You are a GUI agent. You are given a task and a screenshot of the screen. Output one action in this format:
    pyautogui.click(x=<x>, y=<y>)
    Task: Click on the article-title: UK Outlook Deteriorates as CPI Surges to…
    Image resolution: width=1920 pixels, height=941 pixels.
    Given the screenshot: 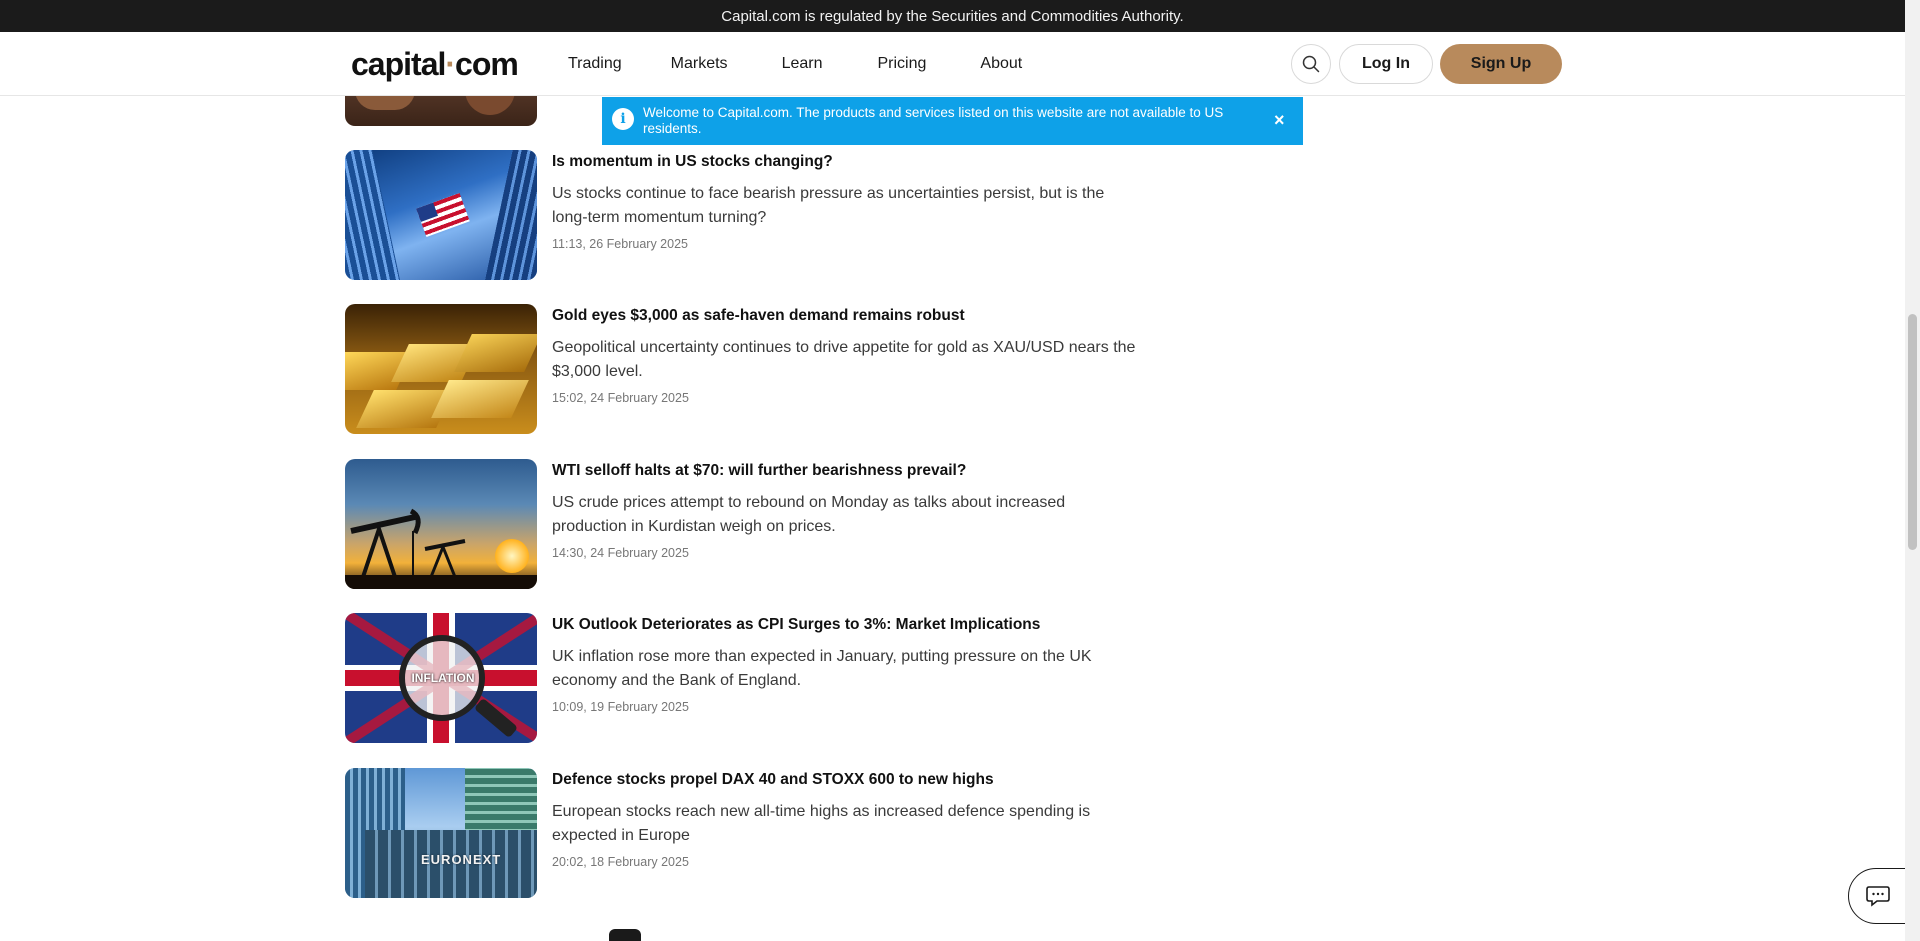 What is the action you would take?
    pyautogui.click(x=796, y=625)
    